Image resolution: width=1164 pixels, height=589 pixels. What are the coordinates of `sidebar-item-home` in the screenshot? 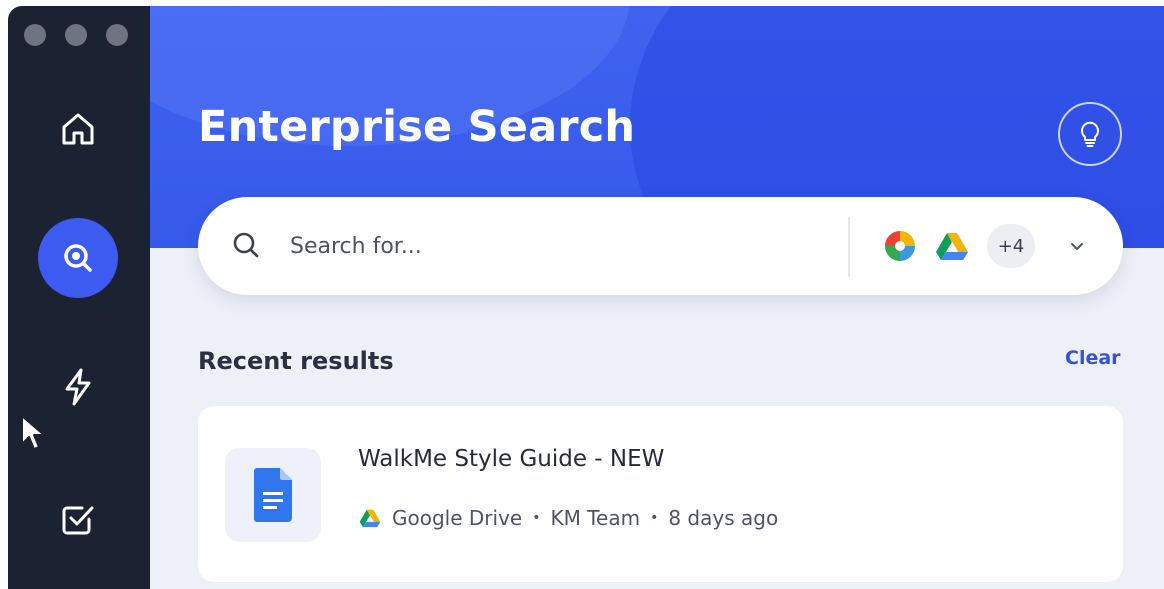 It's located at (78, 129).